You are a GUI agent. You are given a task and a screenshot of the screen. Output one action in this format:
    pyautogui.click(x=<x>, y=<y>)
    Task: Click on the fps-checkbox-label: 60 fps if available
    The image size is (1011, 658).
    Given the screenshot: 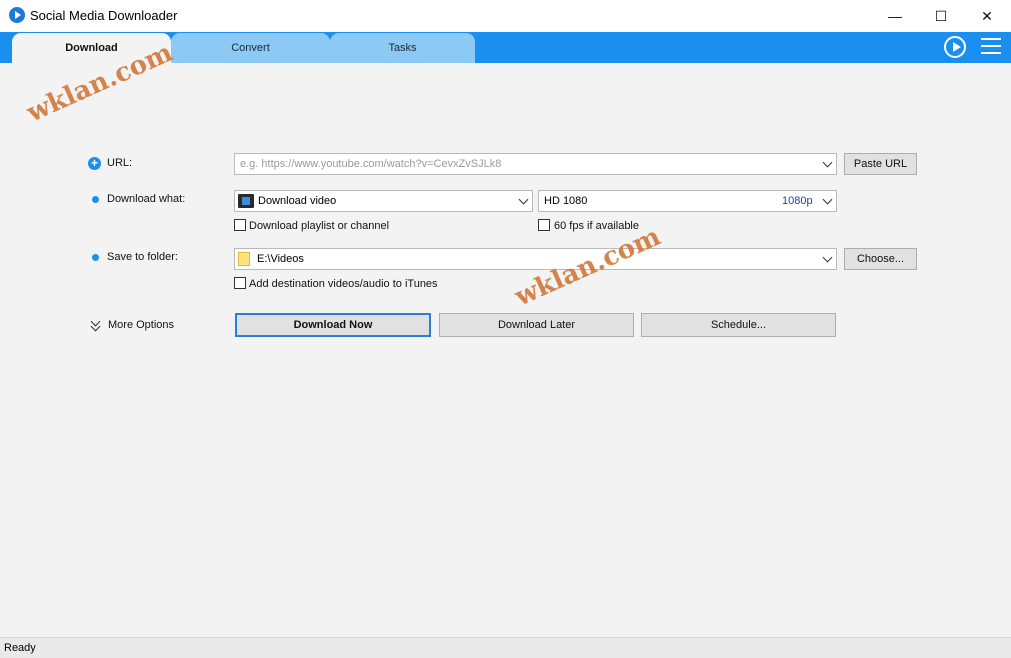 What is the action you would take?
    pyautogui.click(x=596, y=226)
    